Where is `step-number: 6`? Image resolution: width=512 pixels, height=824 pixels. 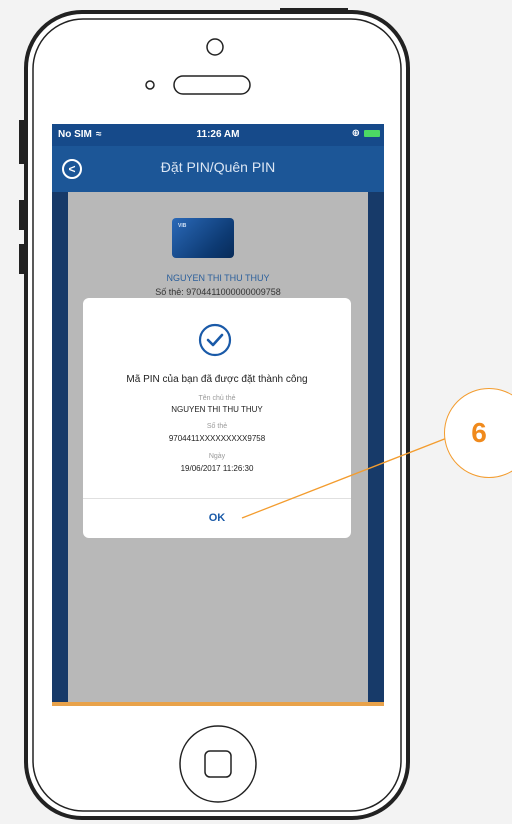
step-number: 6 is located at coordinates (479, 432).